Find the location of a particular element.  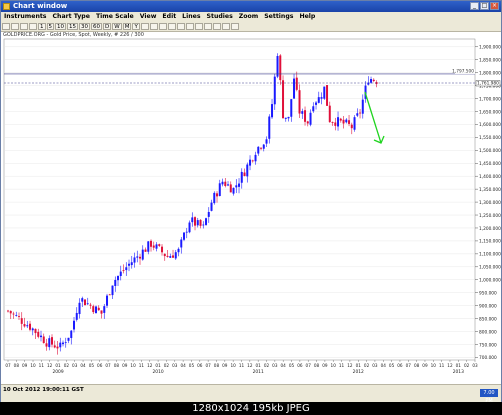

menu-edit: Edit is located at coordinates (169, 17).